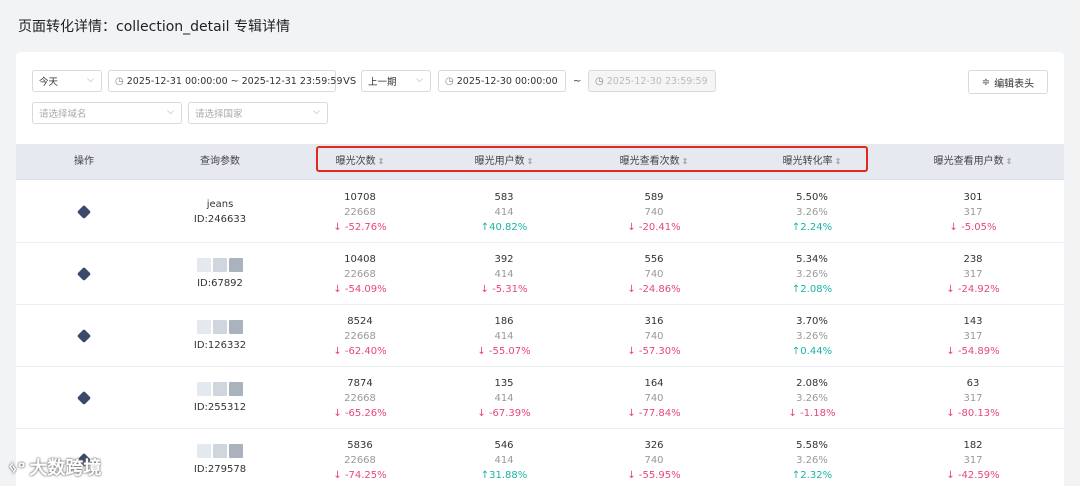  What do you see at coordinates (154, 27) in the screenshot?
I see `page-title: 页面转化详情：collection_detail 专辑详情` at bounding box center [154, 27].